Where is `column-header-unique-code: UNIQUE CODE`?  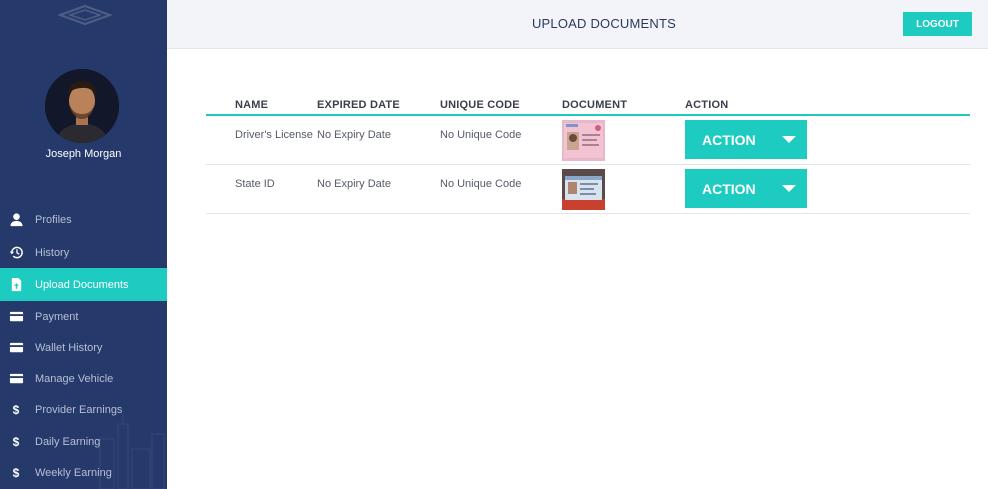
column-header-unique-code: UNIQUE CODE is located at coordinates (480, 105).